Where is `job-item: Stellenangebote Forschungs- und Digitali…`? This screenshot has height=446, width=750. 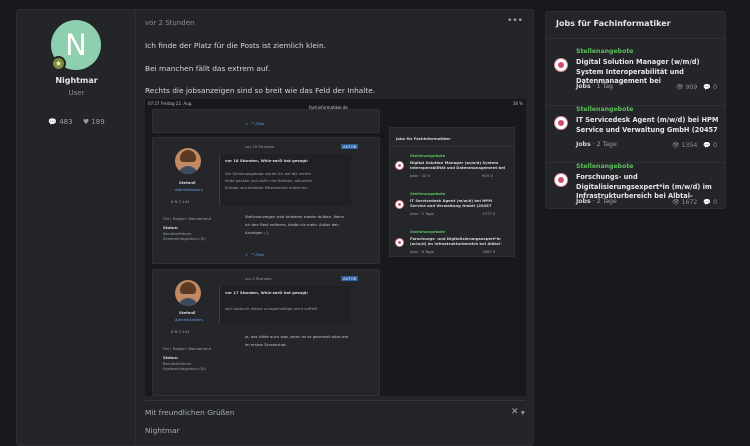 job-item: Stellenangebote Forschungs- und Digitali… is located at coordinates (635, 185).